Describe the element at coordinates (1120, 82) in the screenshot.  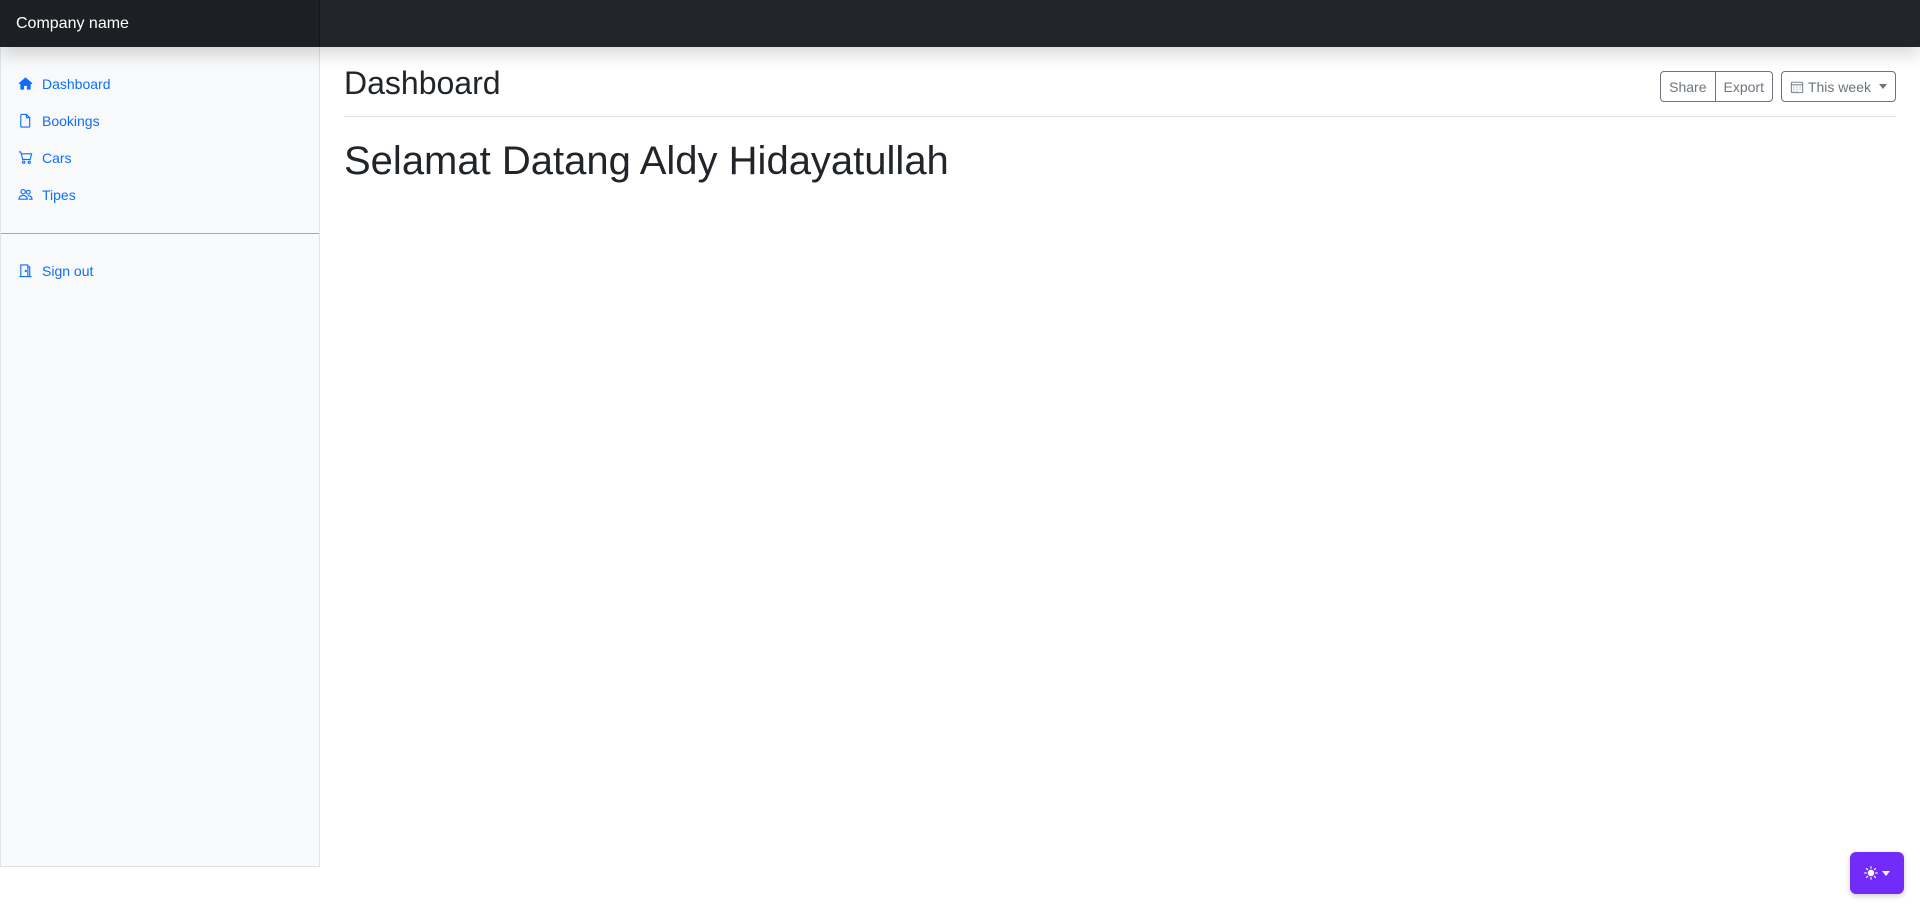
I see `page-header: Dashboard Share Export This week` at that location.